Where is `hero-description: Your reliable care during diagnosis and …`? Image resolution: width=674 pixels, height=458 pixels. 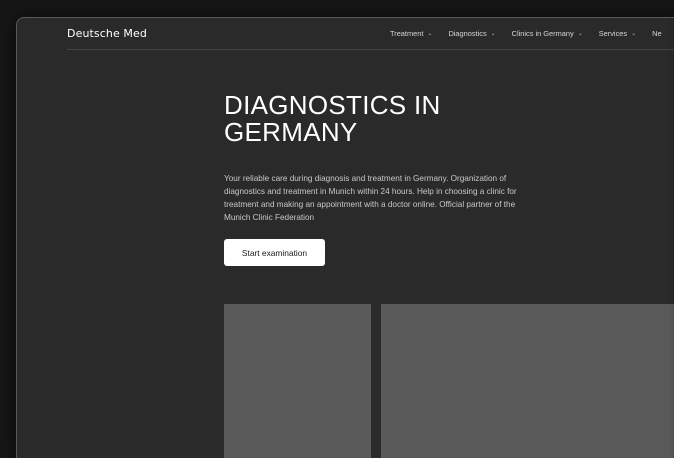 hero-description: Your reliable care during diagnosis and … is located at coordinates (370, 198).